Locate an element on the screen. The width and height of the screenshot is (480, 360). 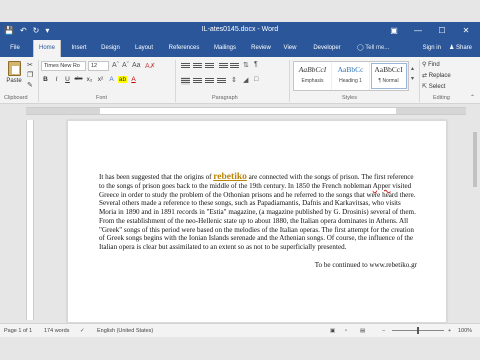
tab-layout: Layout is located at coordinates (144, 48).